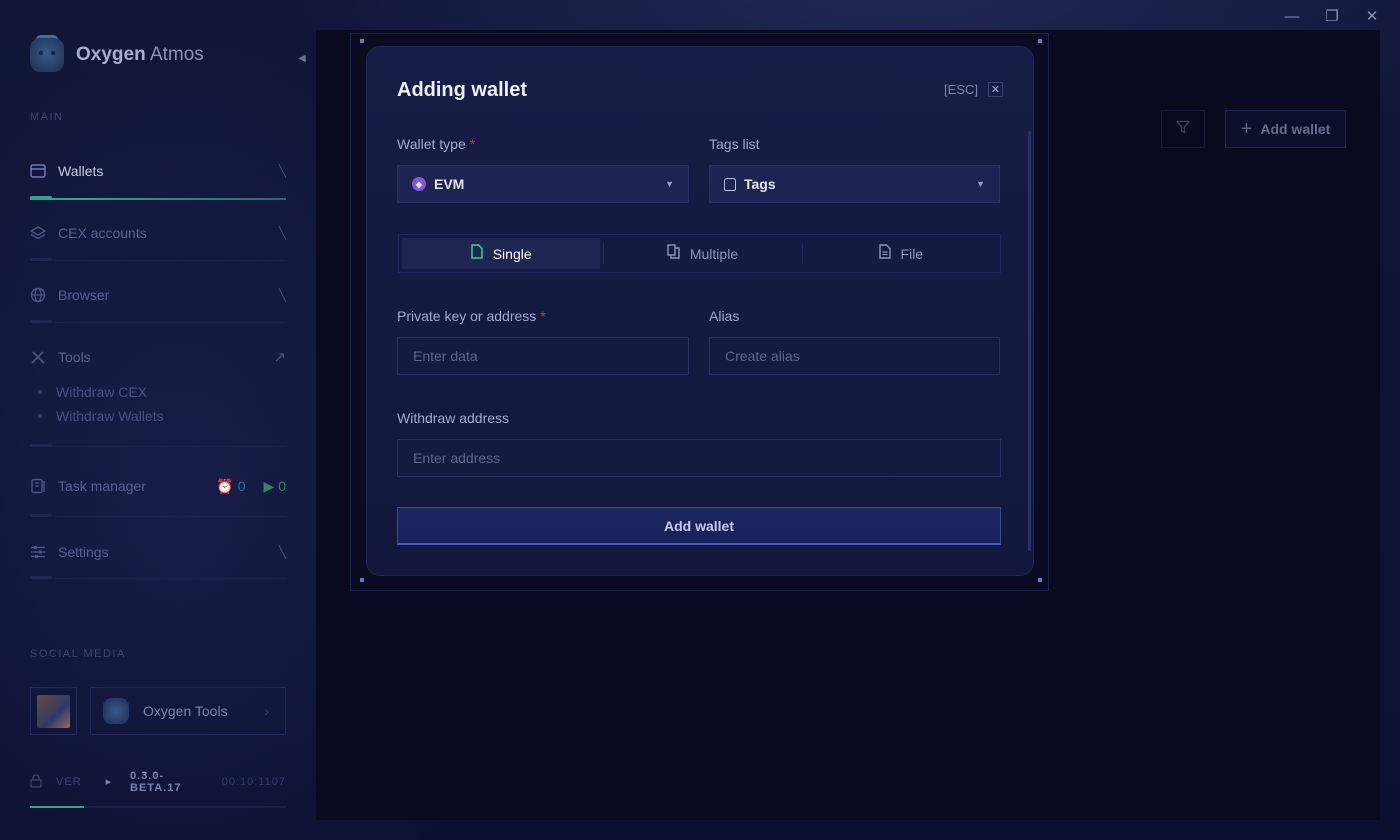  What do you see at coordinates (36, 782) in the screenshot?
I see `lock-icon` at bounding box center [36, 782].